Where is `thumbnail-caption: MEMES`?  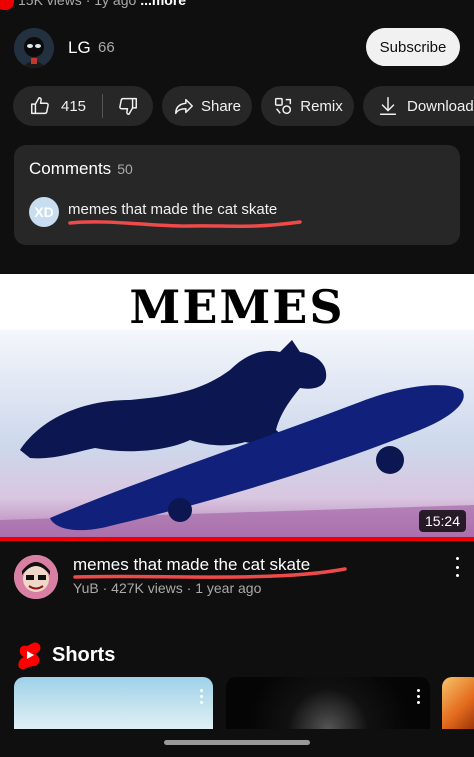 thumbnail-caption: MEMES is located at coordinates (237, 307).